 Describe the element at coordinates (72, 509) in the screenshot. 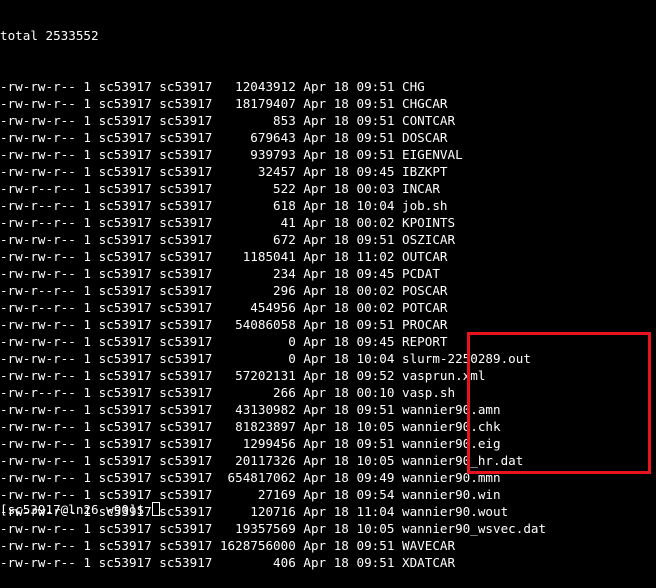

I see `prompt-text: [sc53917@ln26 w90]$` at that location.